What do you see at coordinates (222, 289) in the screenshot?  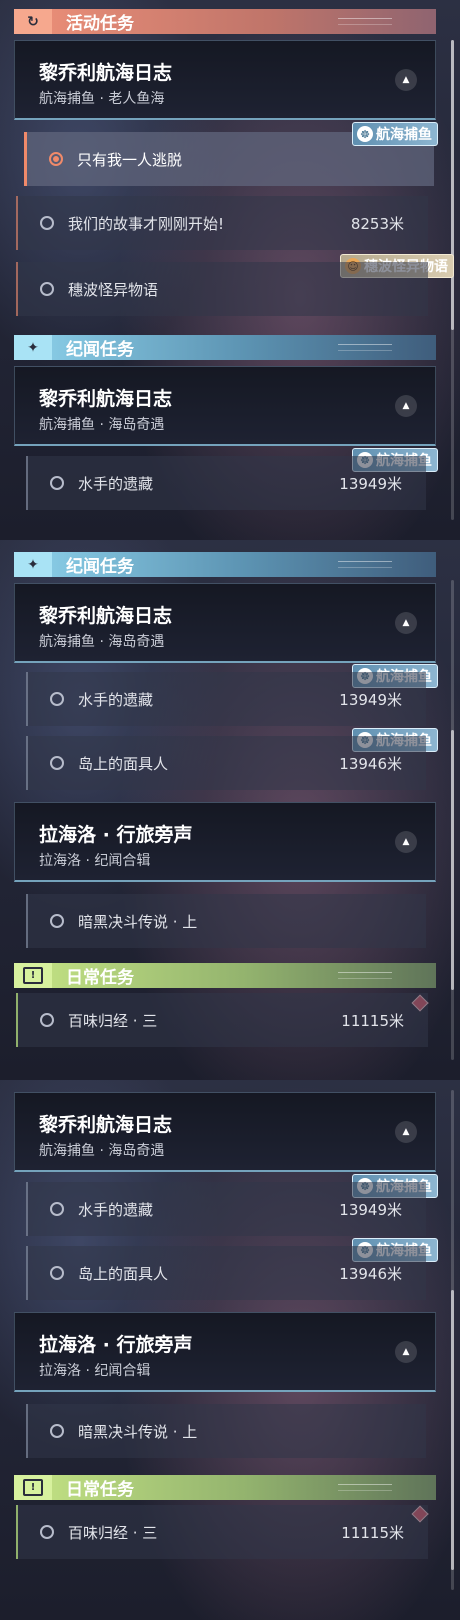 I see `task-row: 穗波怪异物语` at bounding box center [222, 289].